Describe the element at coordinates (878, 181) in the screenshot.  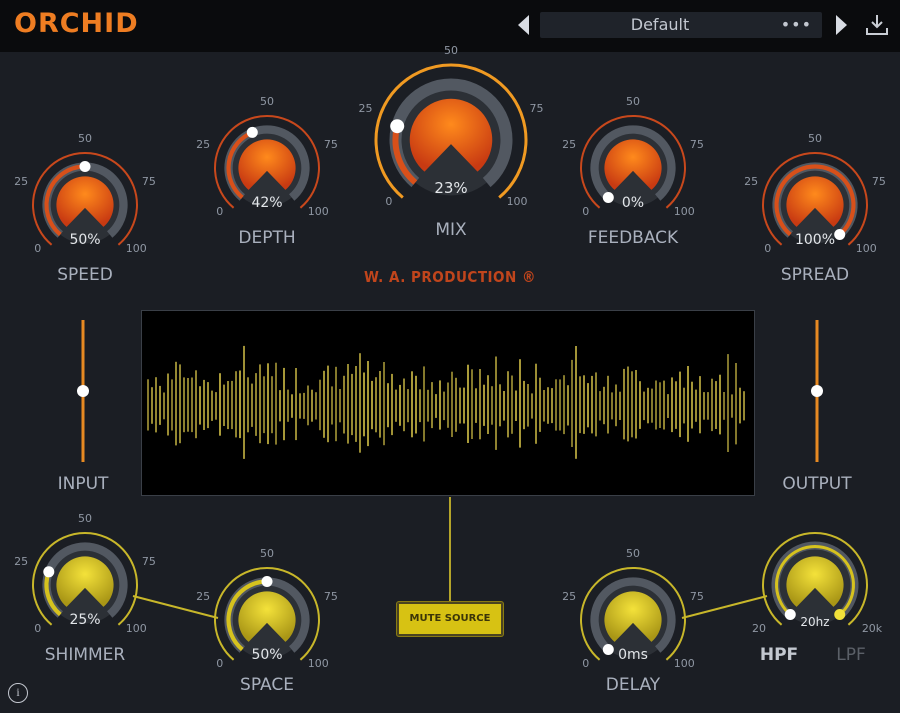
I see `spread-tick-75: 75` at that location.